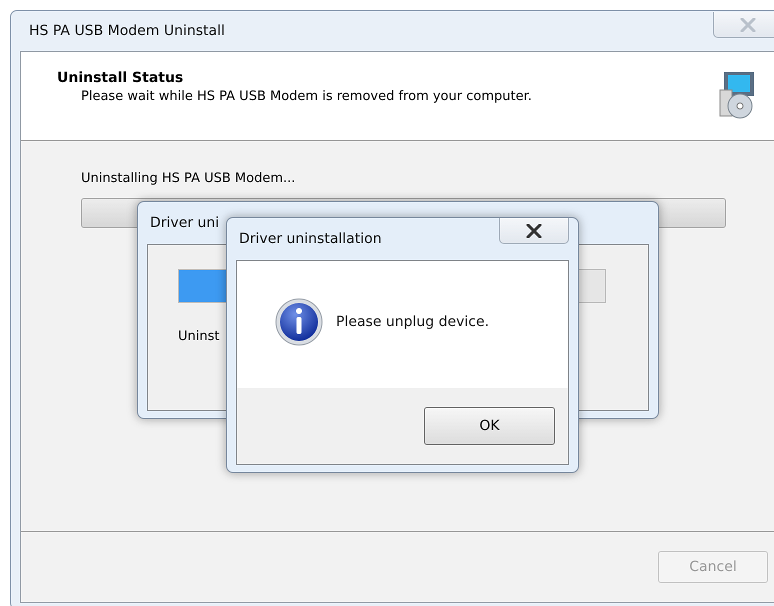 The width and height of the screenshot is (774, 606). I want to click on close-button, so click(534, 231).